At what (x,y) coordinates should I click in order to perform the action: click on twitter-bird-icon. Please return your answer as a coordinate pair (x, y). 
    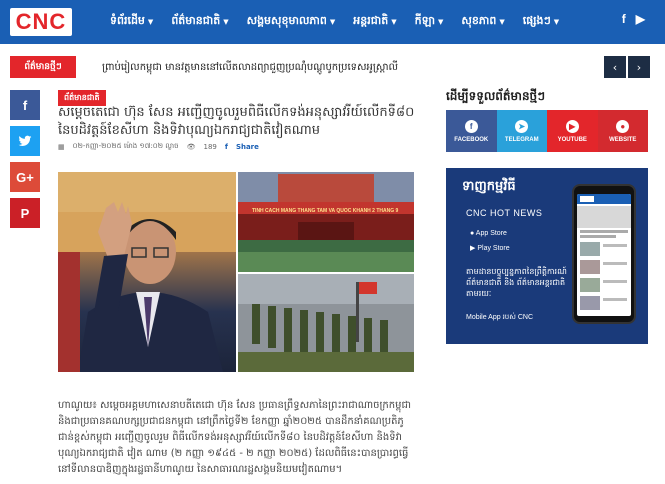
    Looking at the image, I should click on (25, 141).